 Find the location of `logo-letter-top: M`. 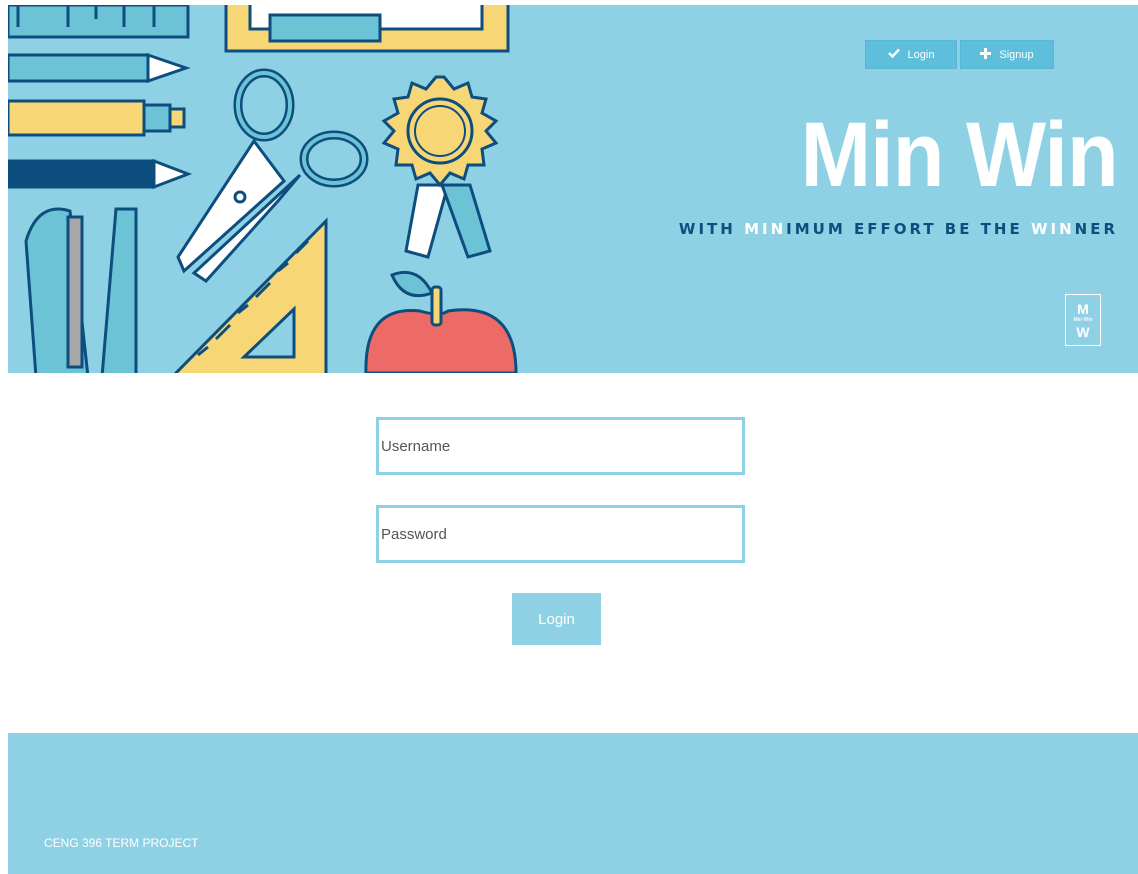

logo-letter-top: M is located at coordinates (1083, 308).